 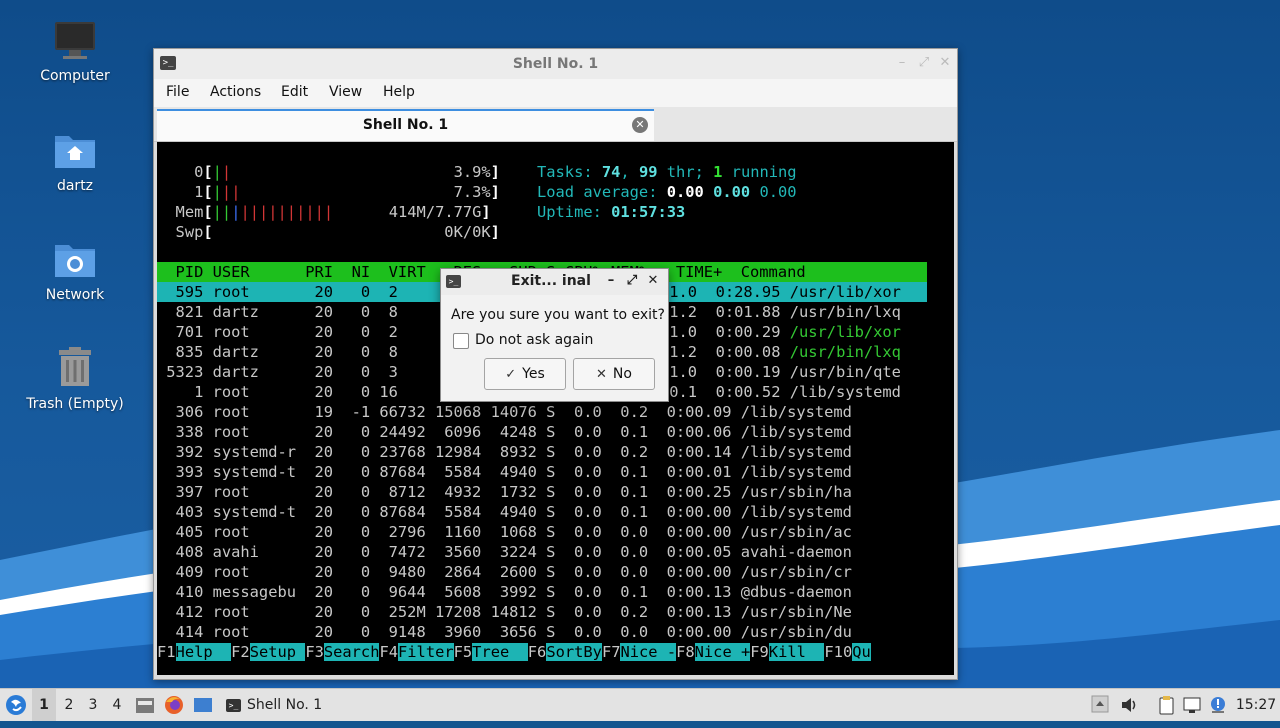 What do you see at coordinates (1101, 705) in the screenshot?
I see `tray-expand-icon` at bounding box center [1101, 705].